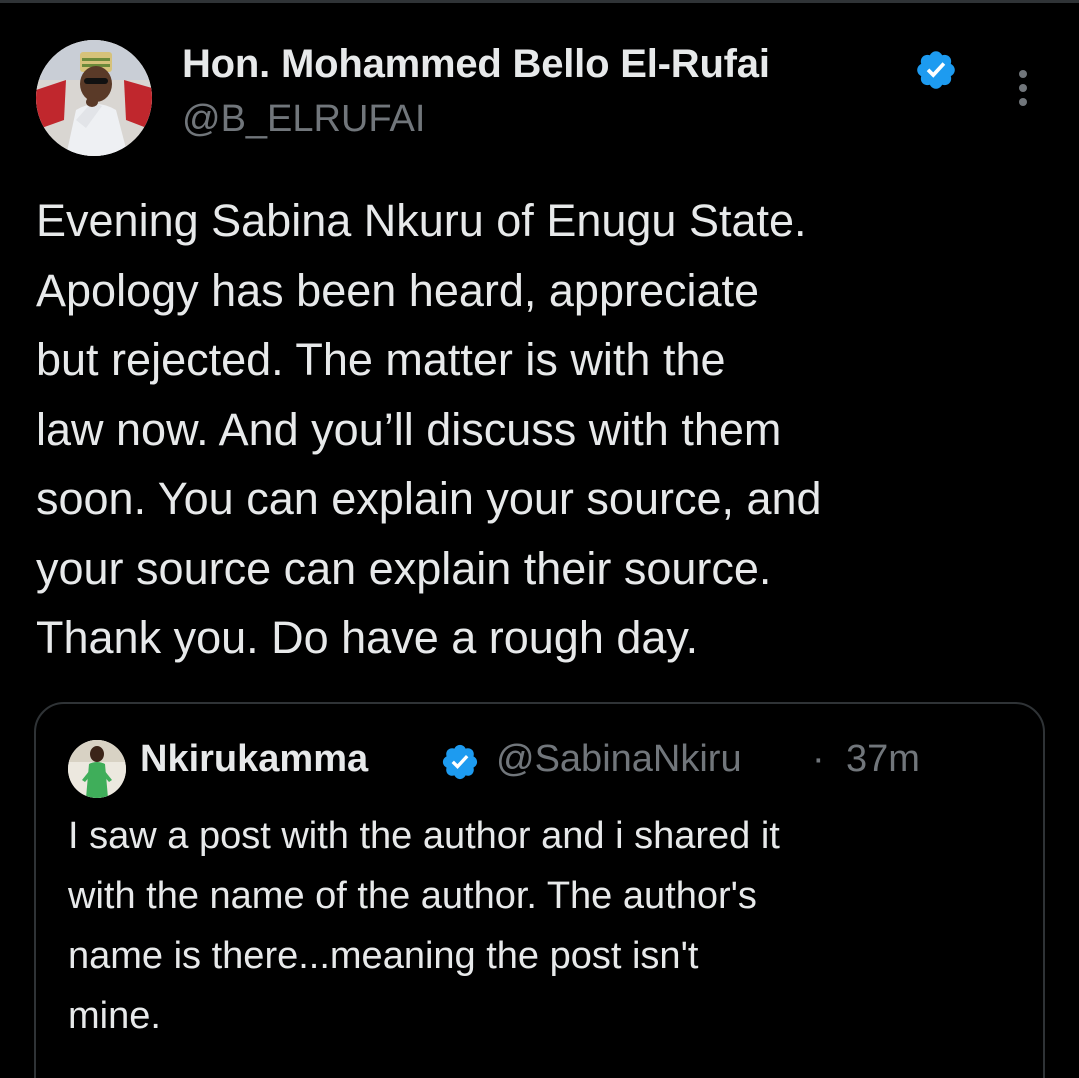  Describe the element at coordinates (619, 759) in the screenshot. I see `quoted-author-handle: @SabinaNkiru` at that location.